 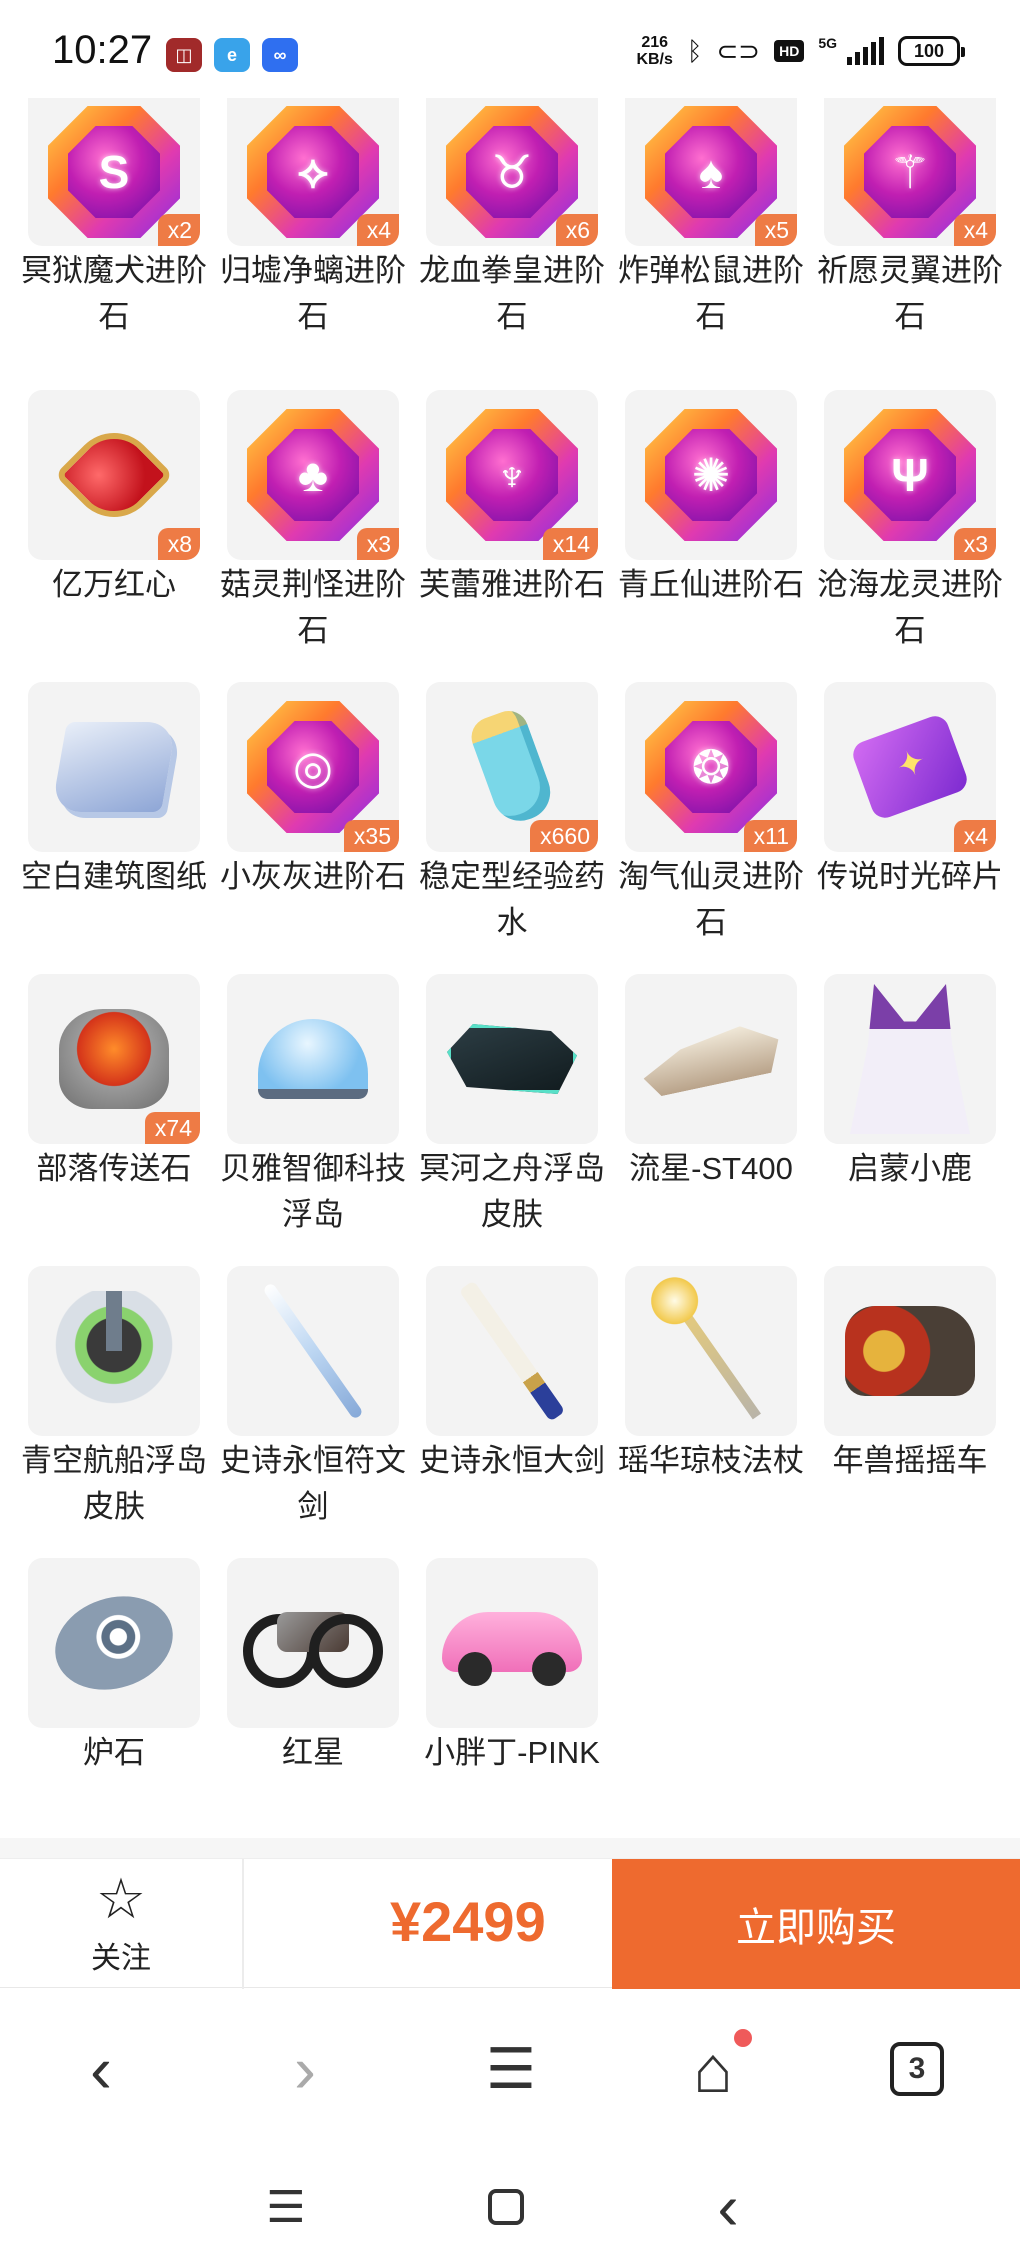 What do you see at coordinates (280, 55) in the screenshot?
I see `link-app-icon: ∞` at bounding box center [280, 55].